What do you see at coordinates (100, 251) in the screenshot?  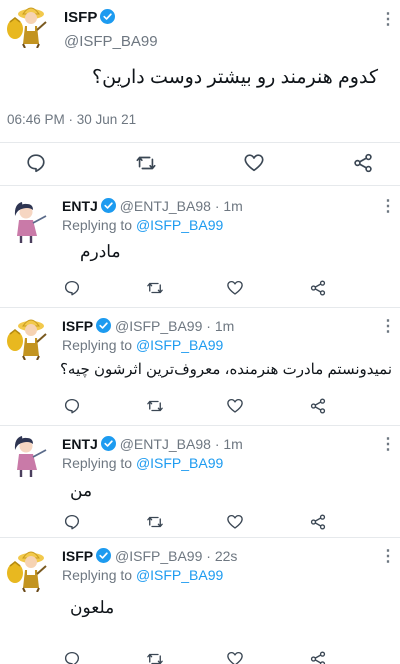 I see `reply-text: مادرم` at bounding box center [100, 251].